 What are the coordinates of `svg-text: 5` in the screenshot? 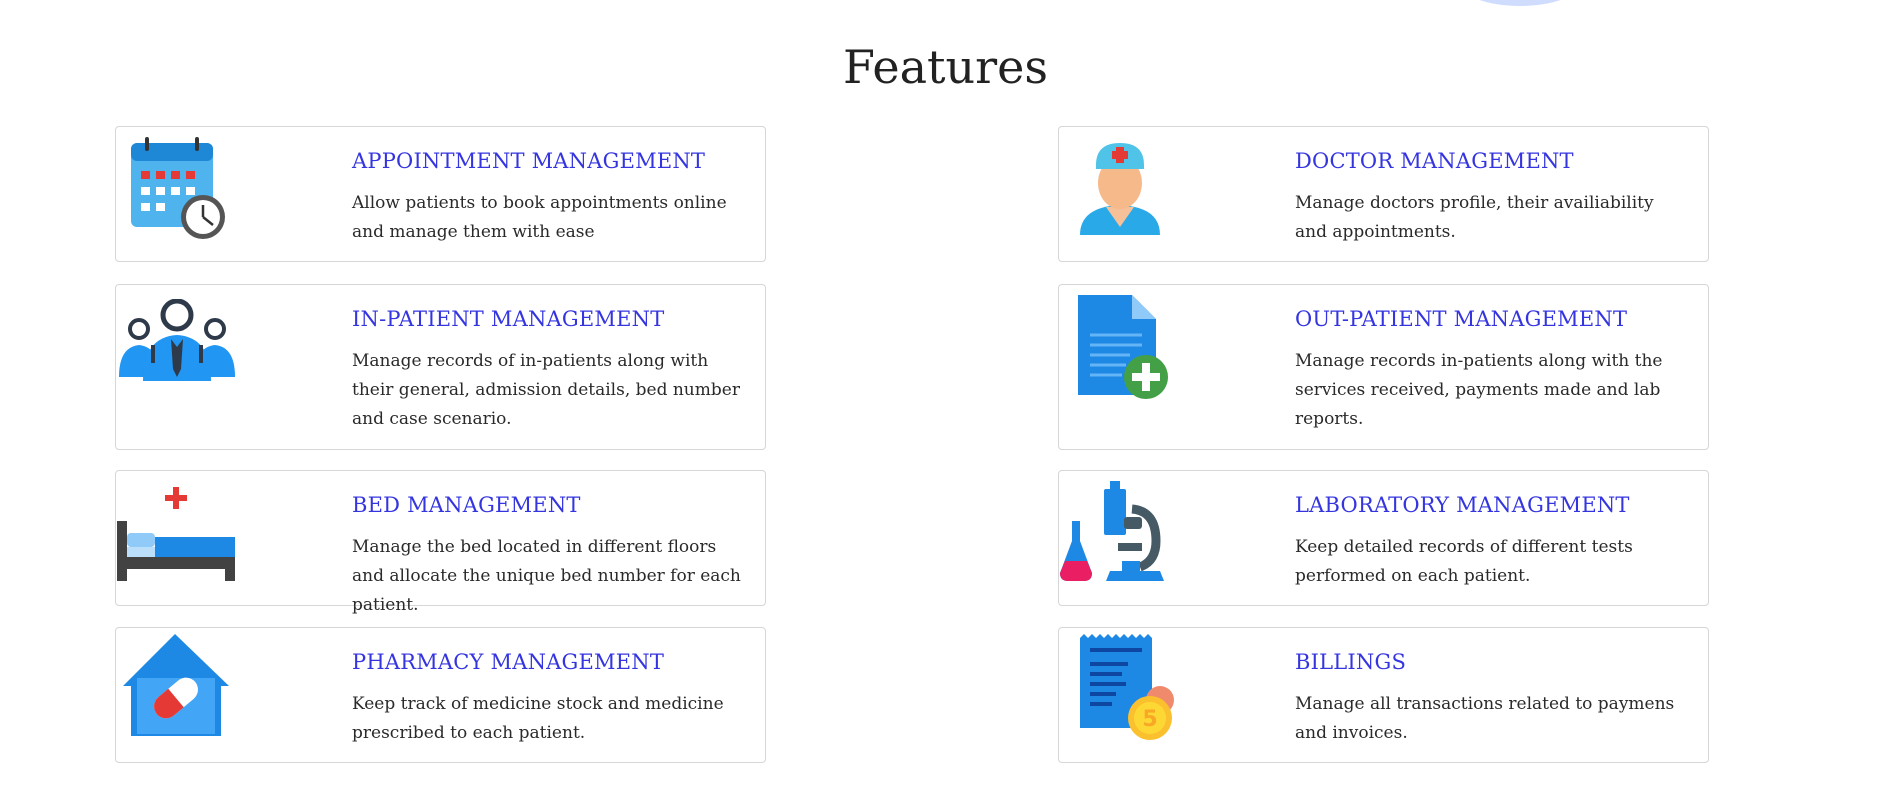 It's located at (1149, 719).